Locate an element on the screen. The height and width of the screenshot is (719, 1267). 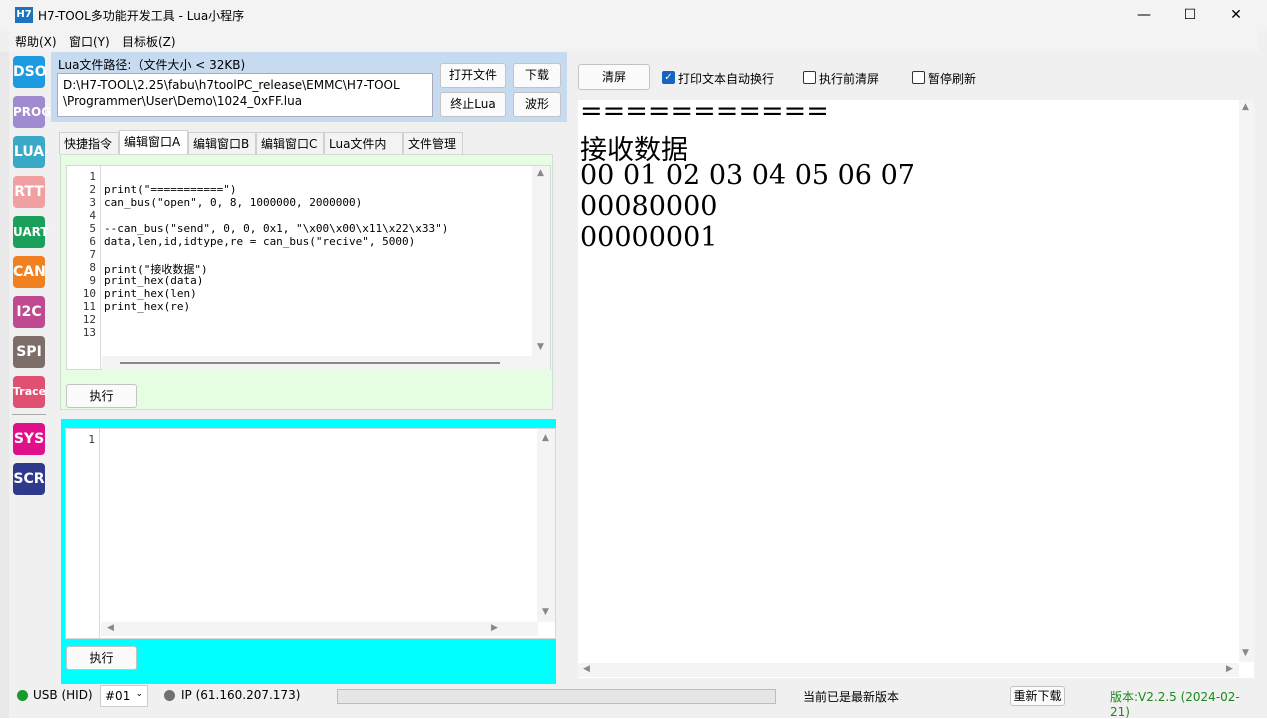
run-button-b: 执行 is located at coordinates (101, 658).